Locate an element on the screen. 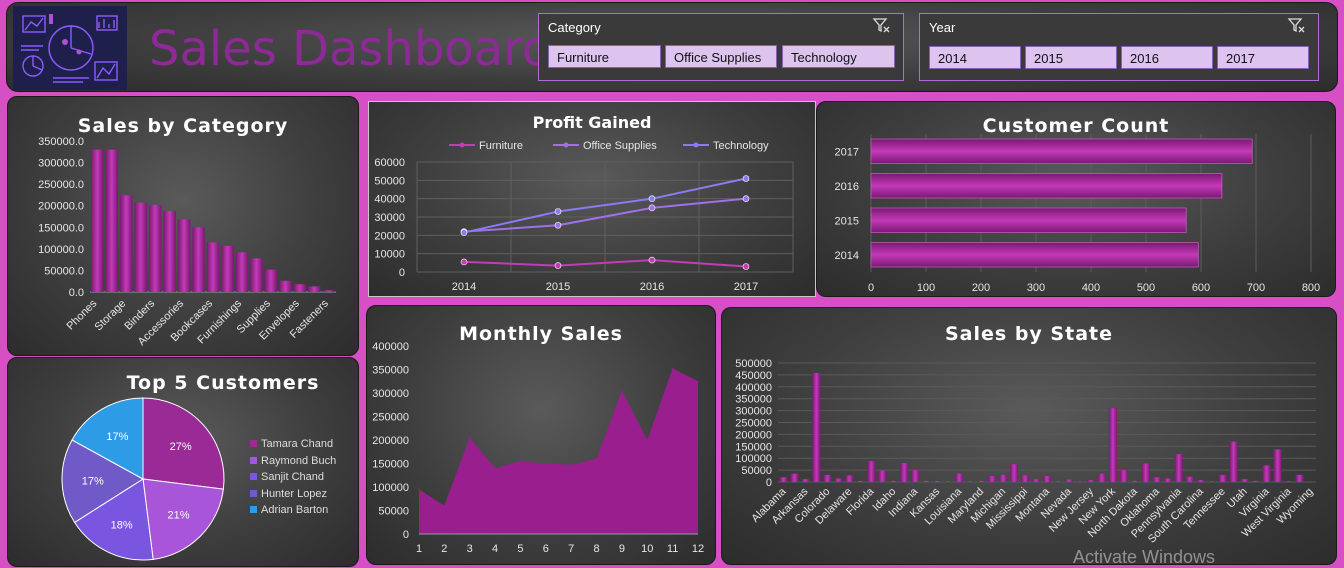 This screenshot has width=1344, height=568. category-option-technology: Technology is located at coordinates (838, 56).